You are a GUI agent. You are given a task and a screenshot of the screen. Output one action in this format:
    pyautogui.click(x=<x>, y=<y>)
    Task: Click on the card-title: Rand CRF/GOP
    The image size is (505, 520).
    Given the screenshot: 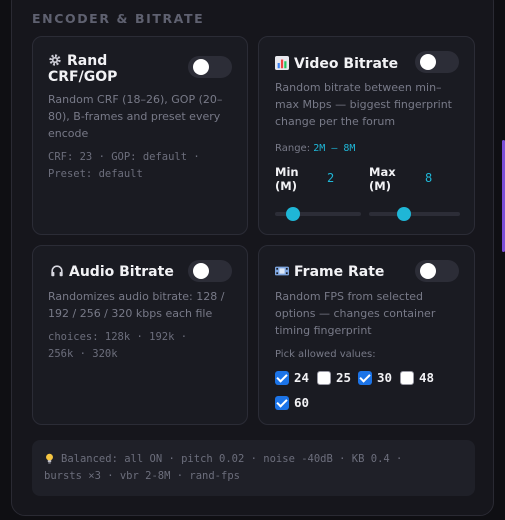 What is the action you would take?
    pyautogui.click(x=82, y=69)
    